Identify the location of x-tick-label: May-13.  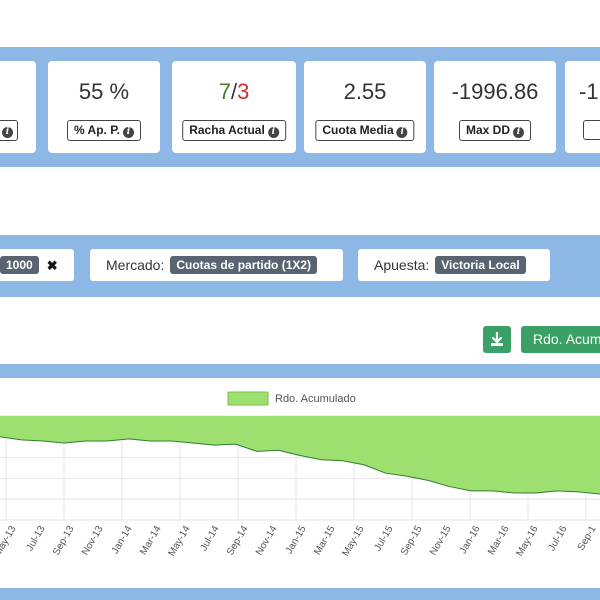
(9, 541).